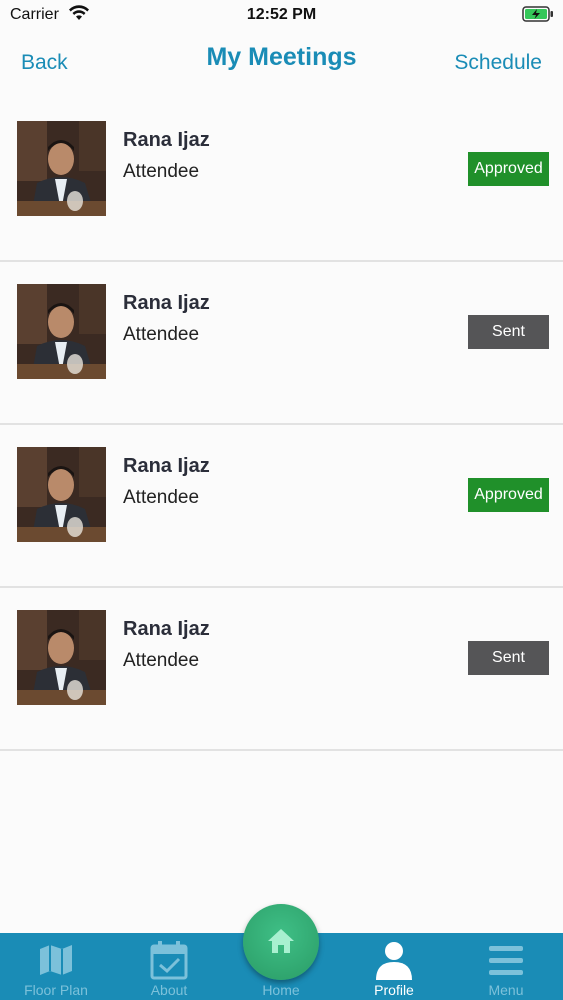  I want to click on calendar-check-icon, so click(169, 960).